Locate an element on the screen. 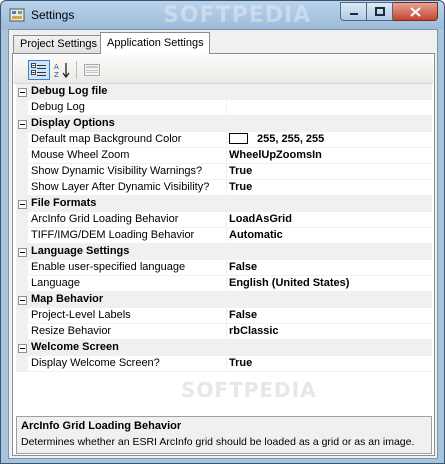 This screenshot has width=445, height=464. close-button is located at coordinates (415, 11).